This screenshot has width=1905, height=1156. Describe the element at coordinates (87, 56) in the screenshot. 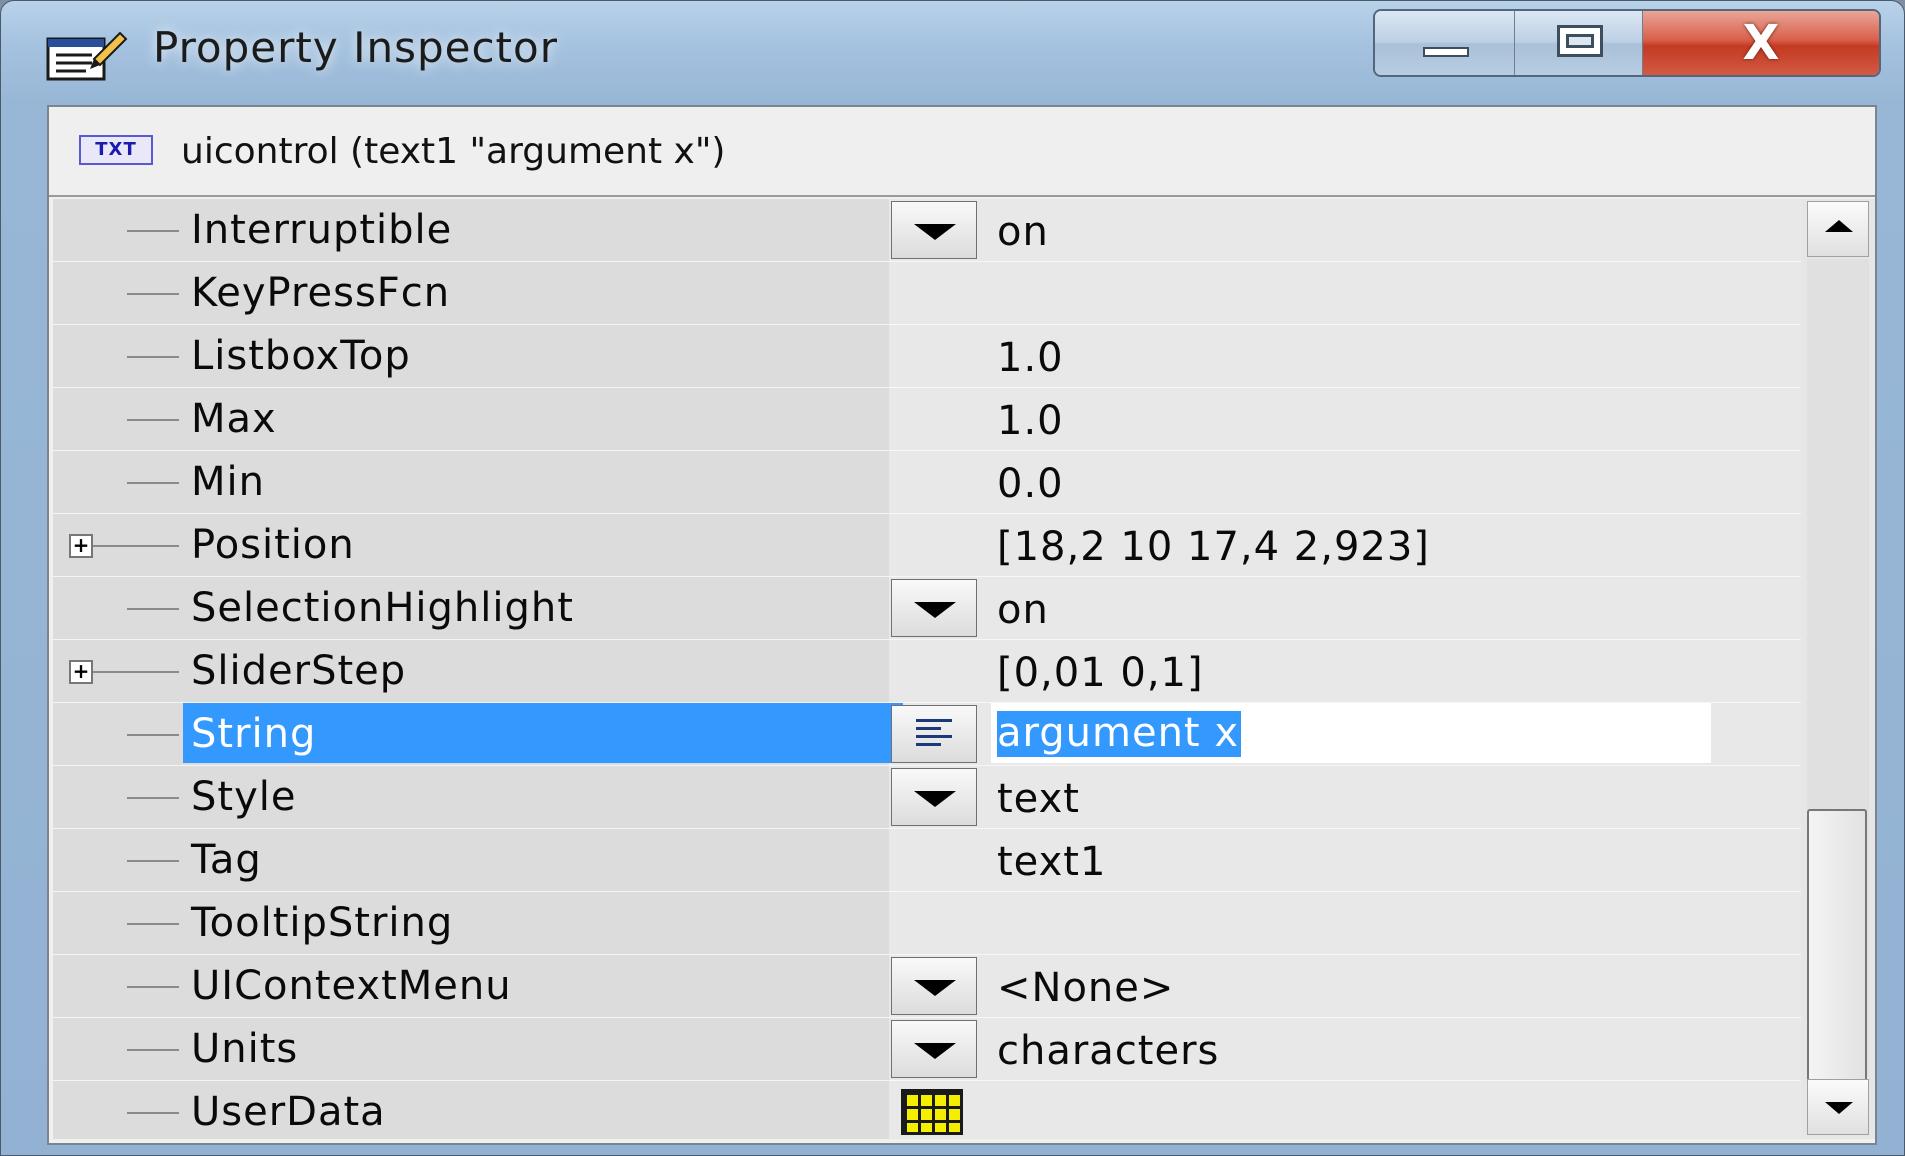

I see `property-inspector-icon` at that location.